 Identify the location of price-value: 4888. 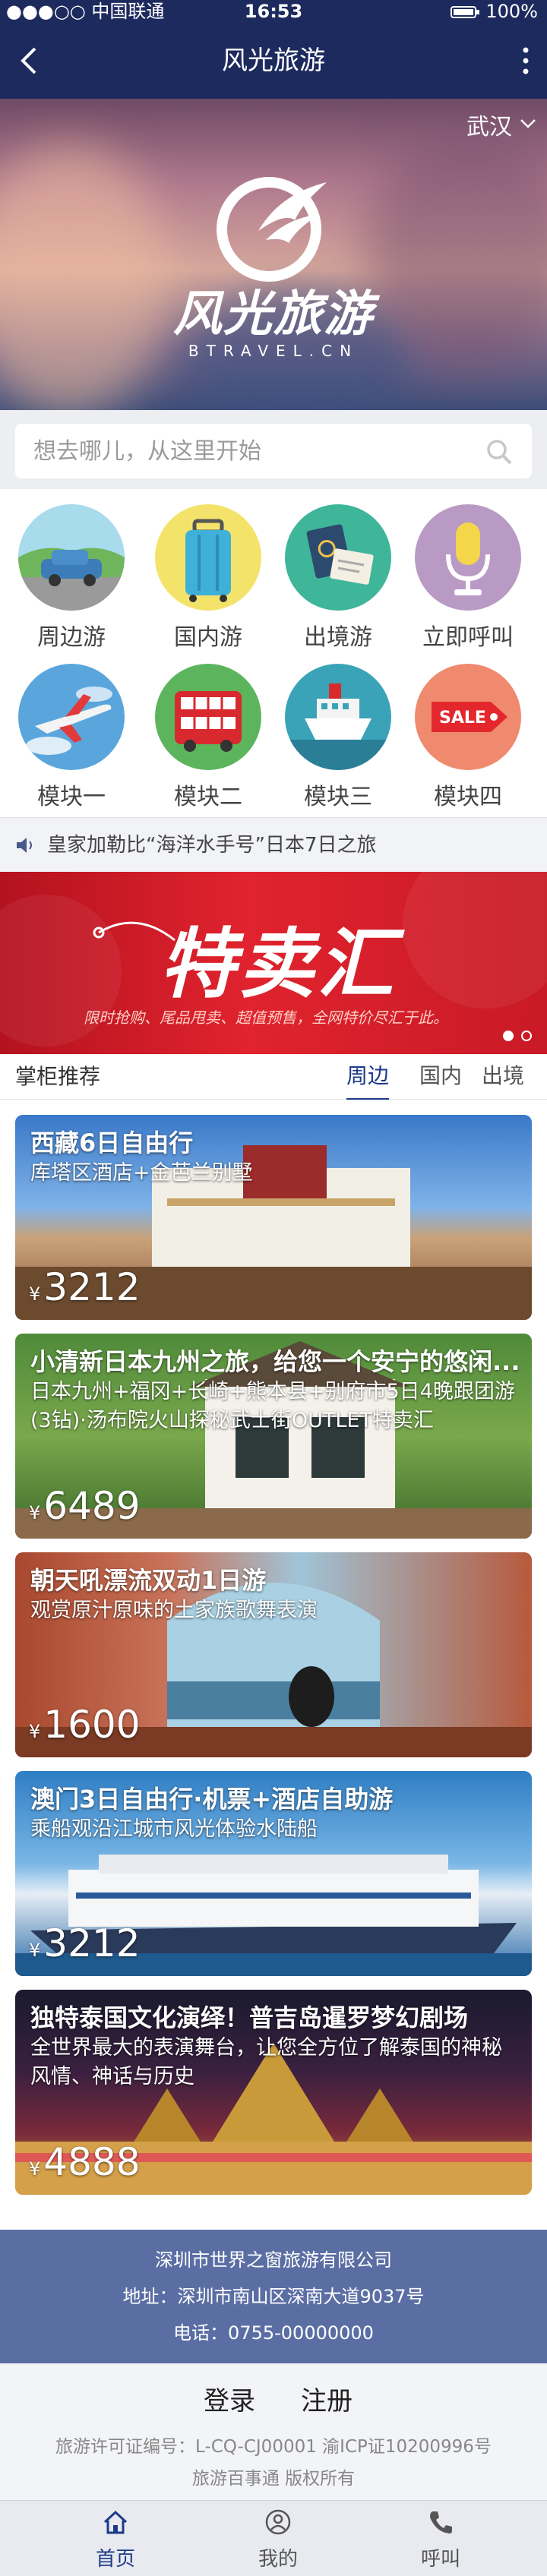
(92, 2162).